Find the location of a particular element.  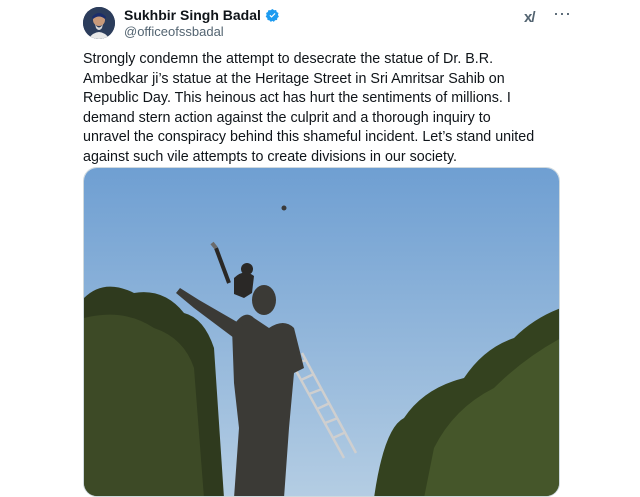

author-handle: @officeofssbadal is located at coordinates (174, 31).